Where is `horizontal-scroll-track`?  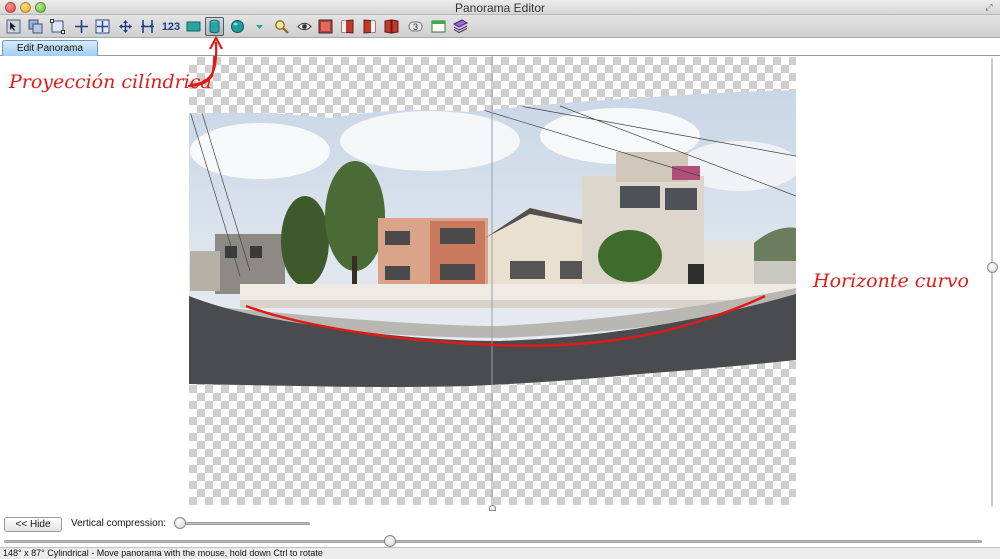 horizontal-scroll-track is located at coordinates (493, 541).